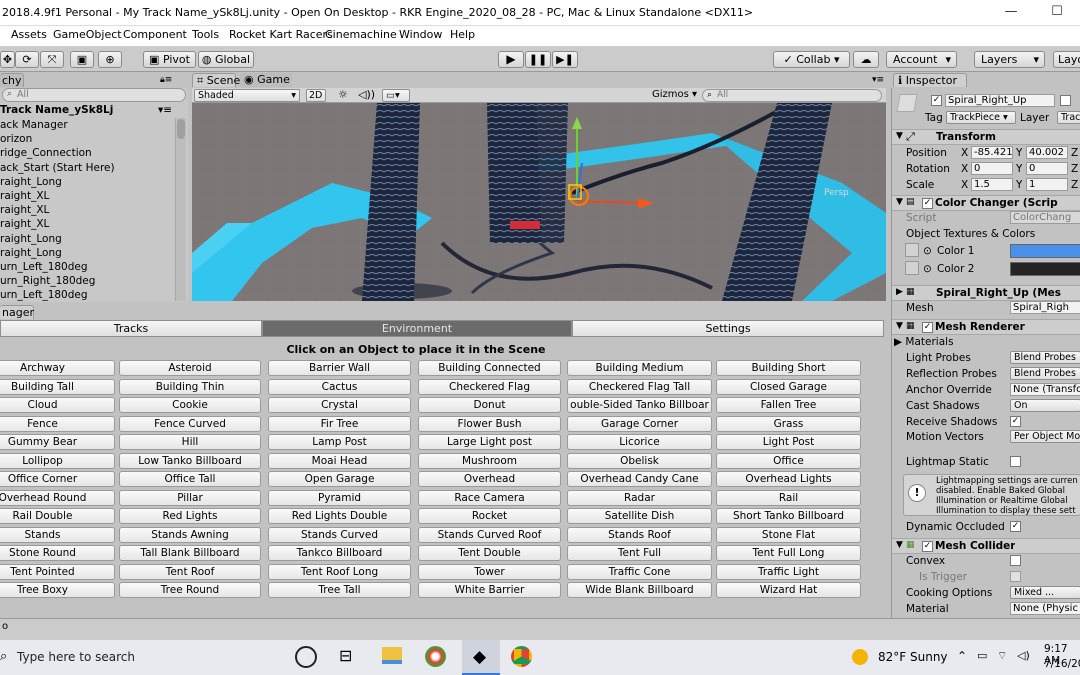 This screenshot has width=1080, height=675. What do you see at coordinates (1000, 100) in the screenshot?
I see `object-name-field: Spiral_Right_Up` at bounding box center [1000, 100].